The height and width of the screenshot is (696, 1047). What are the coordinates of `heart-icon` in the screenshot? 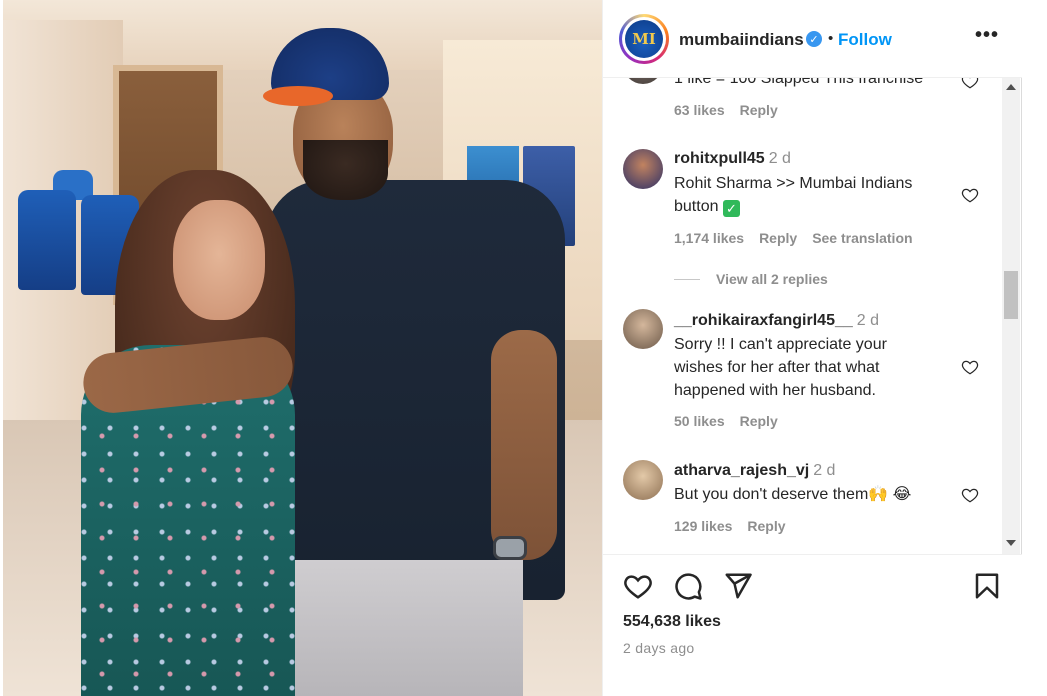 It's located at (638, 586).